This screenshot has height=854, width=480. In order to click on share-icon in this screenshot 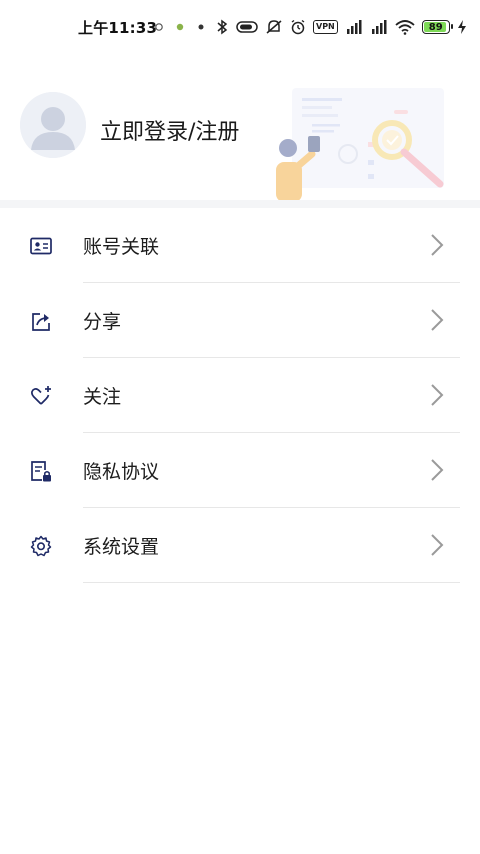, I will do `click(41, 322)`.